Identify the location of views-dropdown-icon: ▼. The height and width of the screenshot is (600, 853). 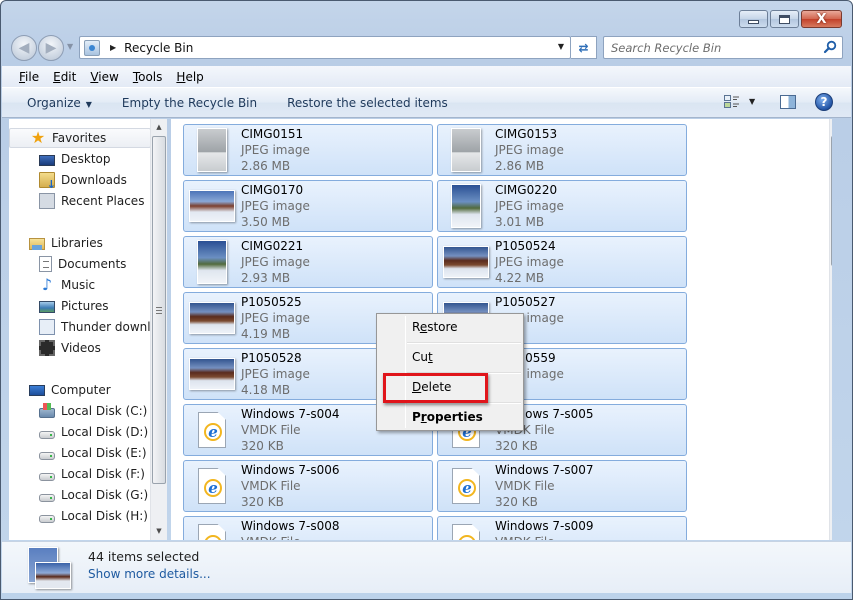
(752, 101).